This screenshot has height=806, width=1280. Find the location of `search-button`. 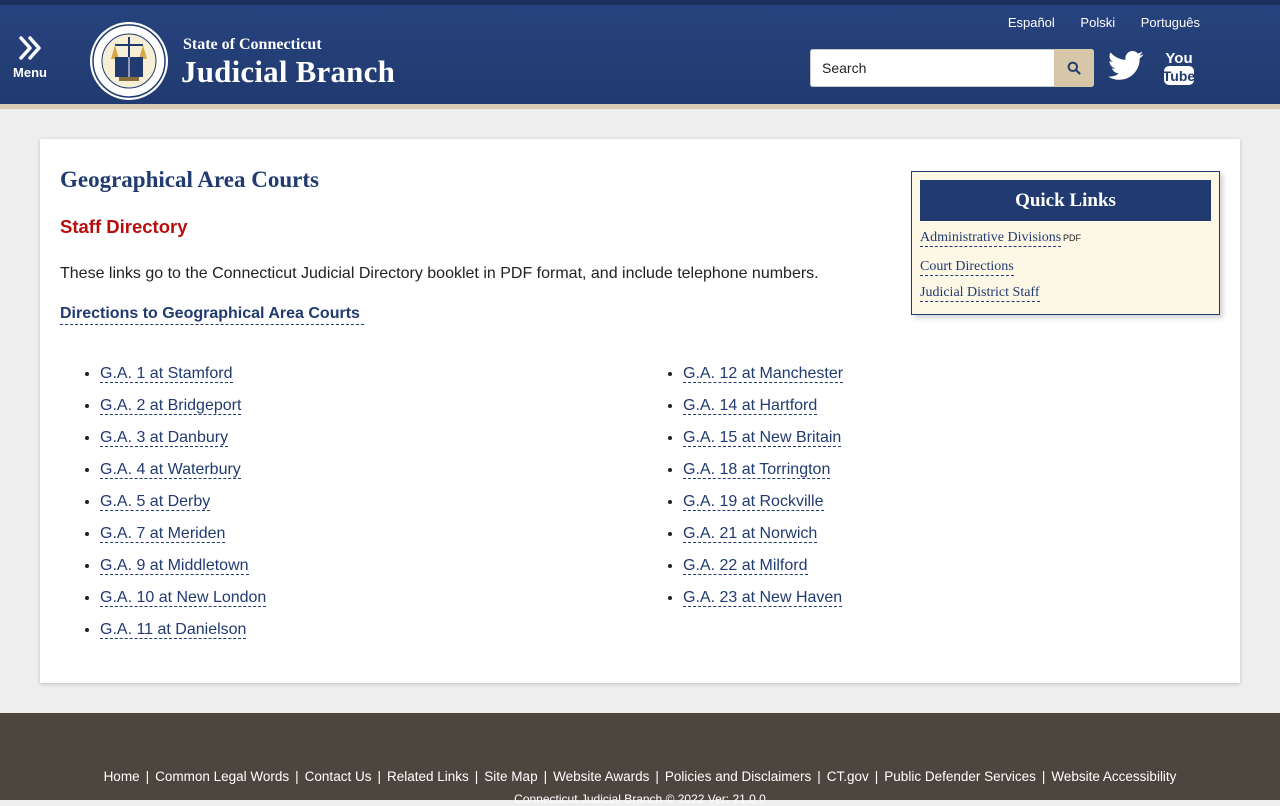

search-button is located at coordinates (1074, 68).